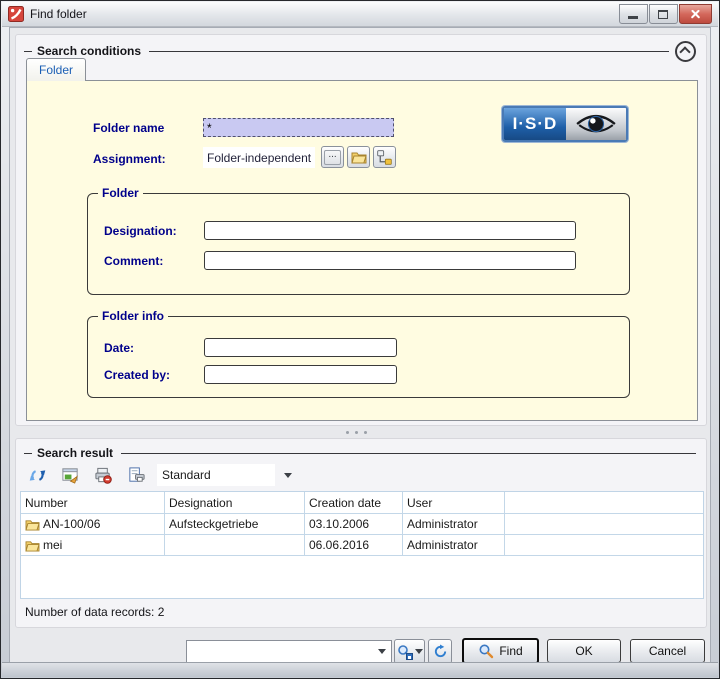 This screenshot has width=720, height=679. What do you see at coordinates (133, 316) in the screenshot?
I see `folder-info-group-legend: Folder info` at bounding box center [133, 316].